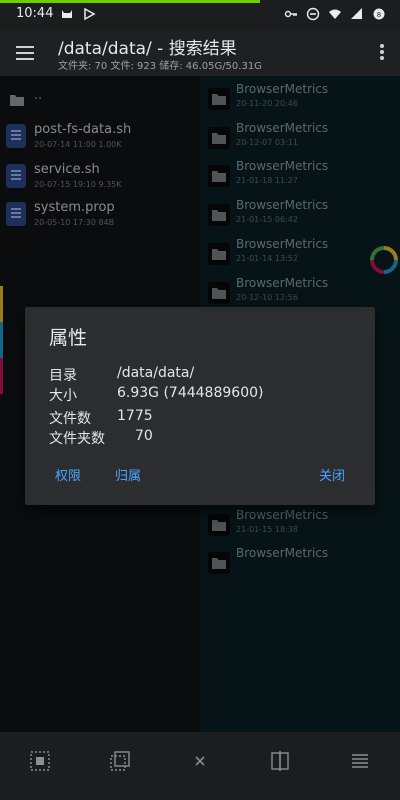  Describe the element at coordinates (68, 474) in the screenshot. I see `permissions-button: 权限` at that location.